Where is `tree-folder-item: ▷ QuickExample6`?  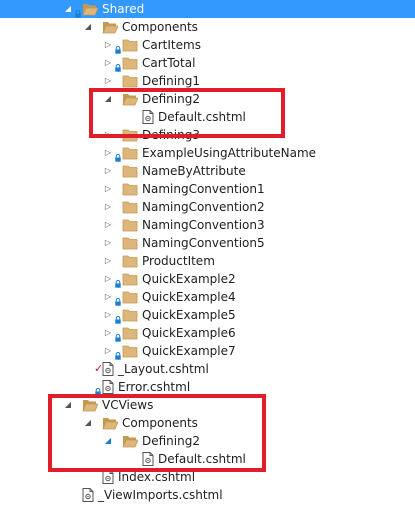
tree-folder-item: ▷ QuickExample6 is located at coordinates (207, 333).